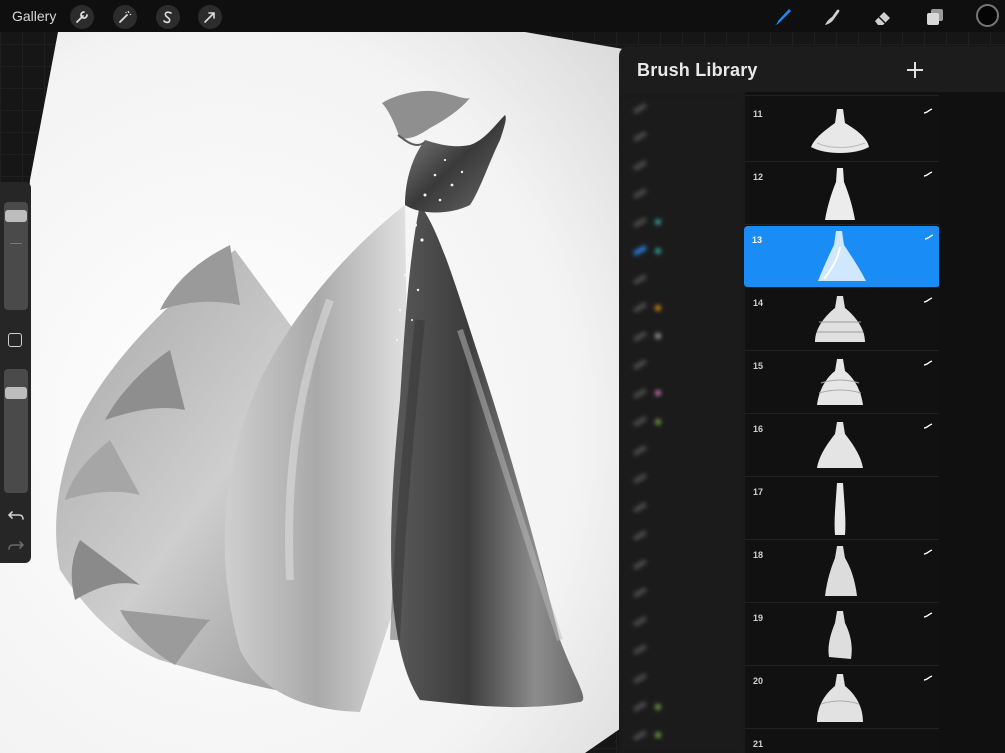 This screenshot has width=1005, height=753. I want to click on brush-item-21: 21, so click(842, 741).